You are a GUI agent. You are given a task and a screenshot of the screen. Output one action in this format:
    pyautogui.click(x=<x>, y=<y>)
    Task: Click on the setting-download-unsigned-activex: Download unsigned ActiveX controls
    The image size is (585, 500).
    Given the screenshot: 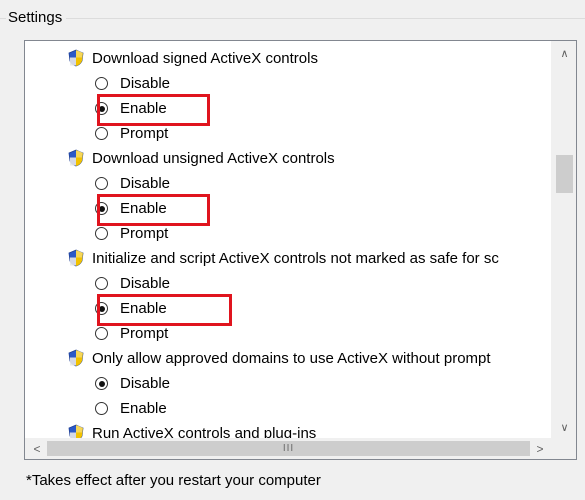 What is the action you would take?
    pyautogui.click(x=201, y=158)
    